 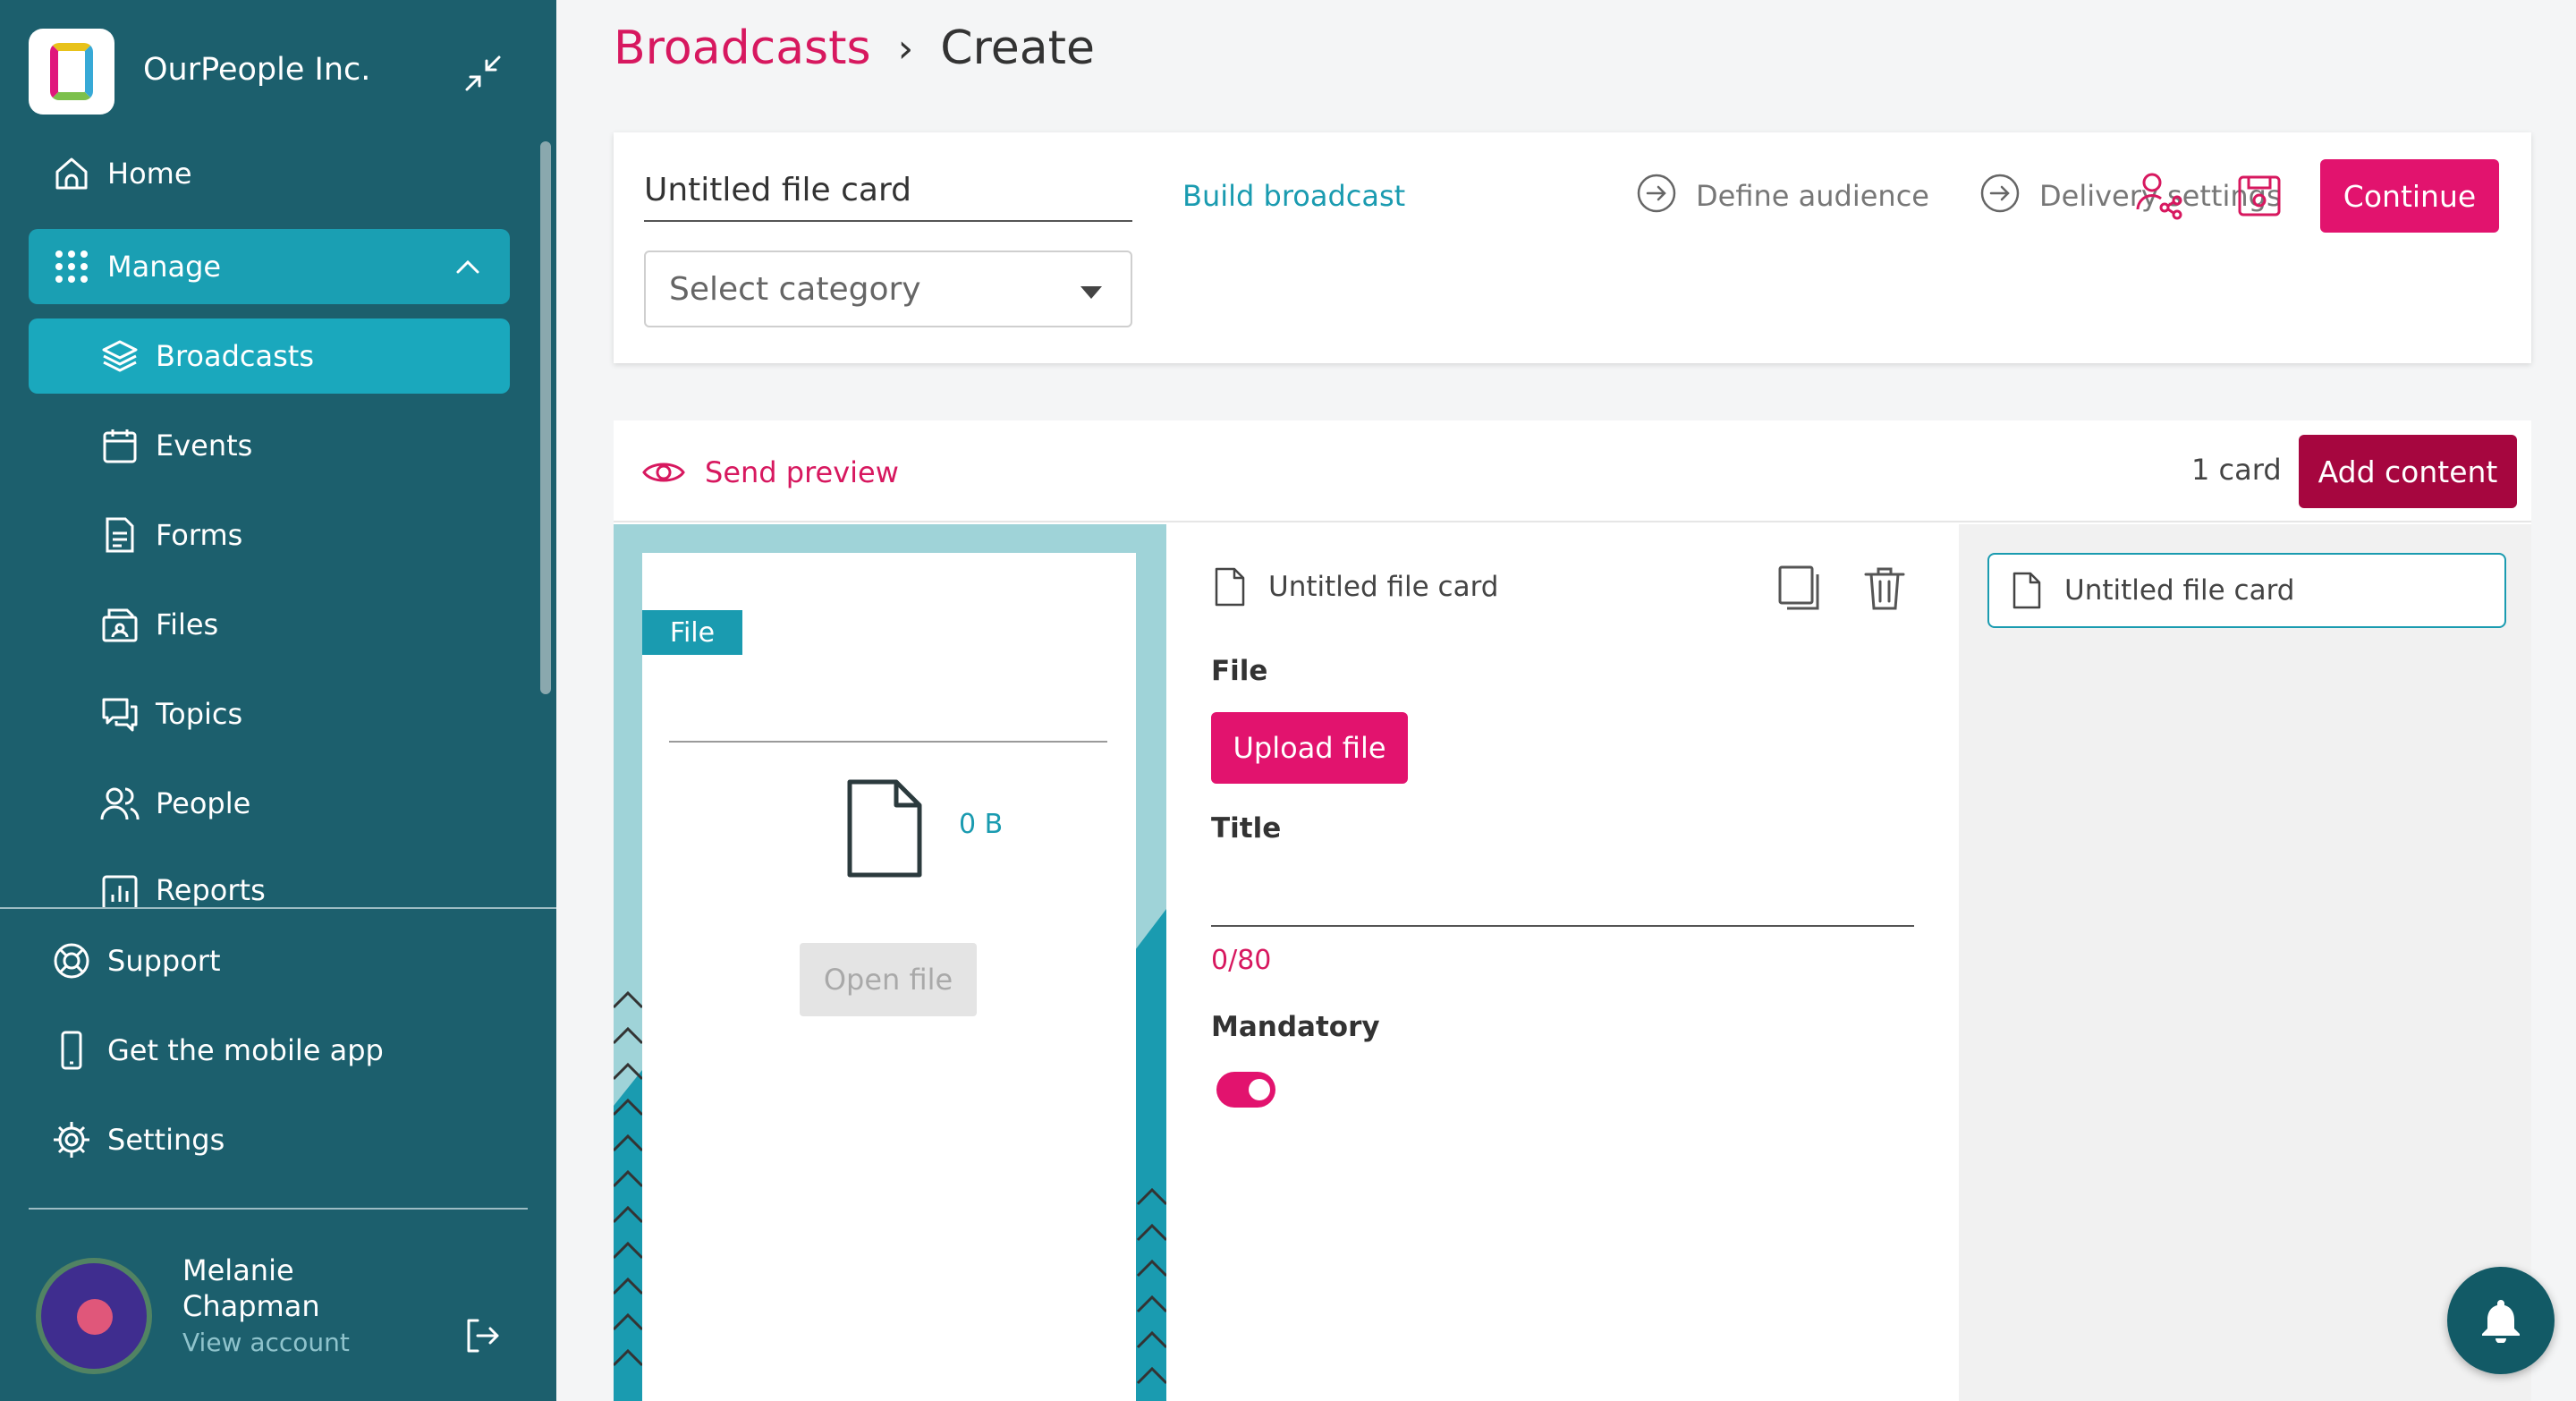 I want to click on card-outline: Untitled file card, so click(x=2245, y=963).